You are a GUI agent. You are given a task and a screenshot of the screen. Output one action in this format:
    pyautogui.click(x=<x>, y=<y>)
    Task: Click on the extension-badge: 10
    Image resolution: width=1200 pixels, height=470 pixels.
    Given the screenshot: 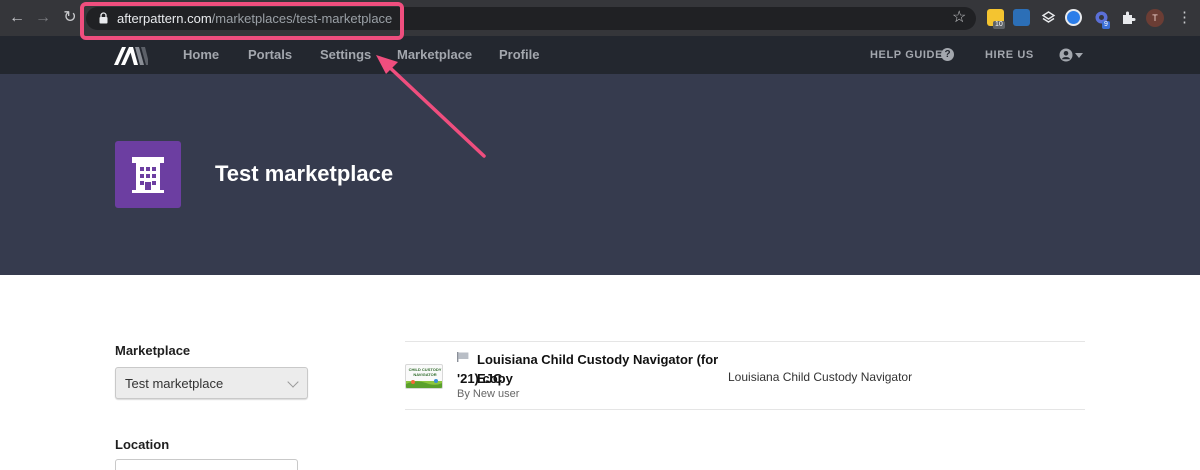 What is the action you would take?
    pyautogui.click(x=999, y=25)
    